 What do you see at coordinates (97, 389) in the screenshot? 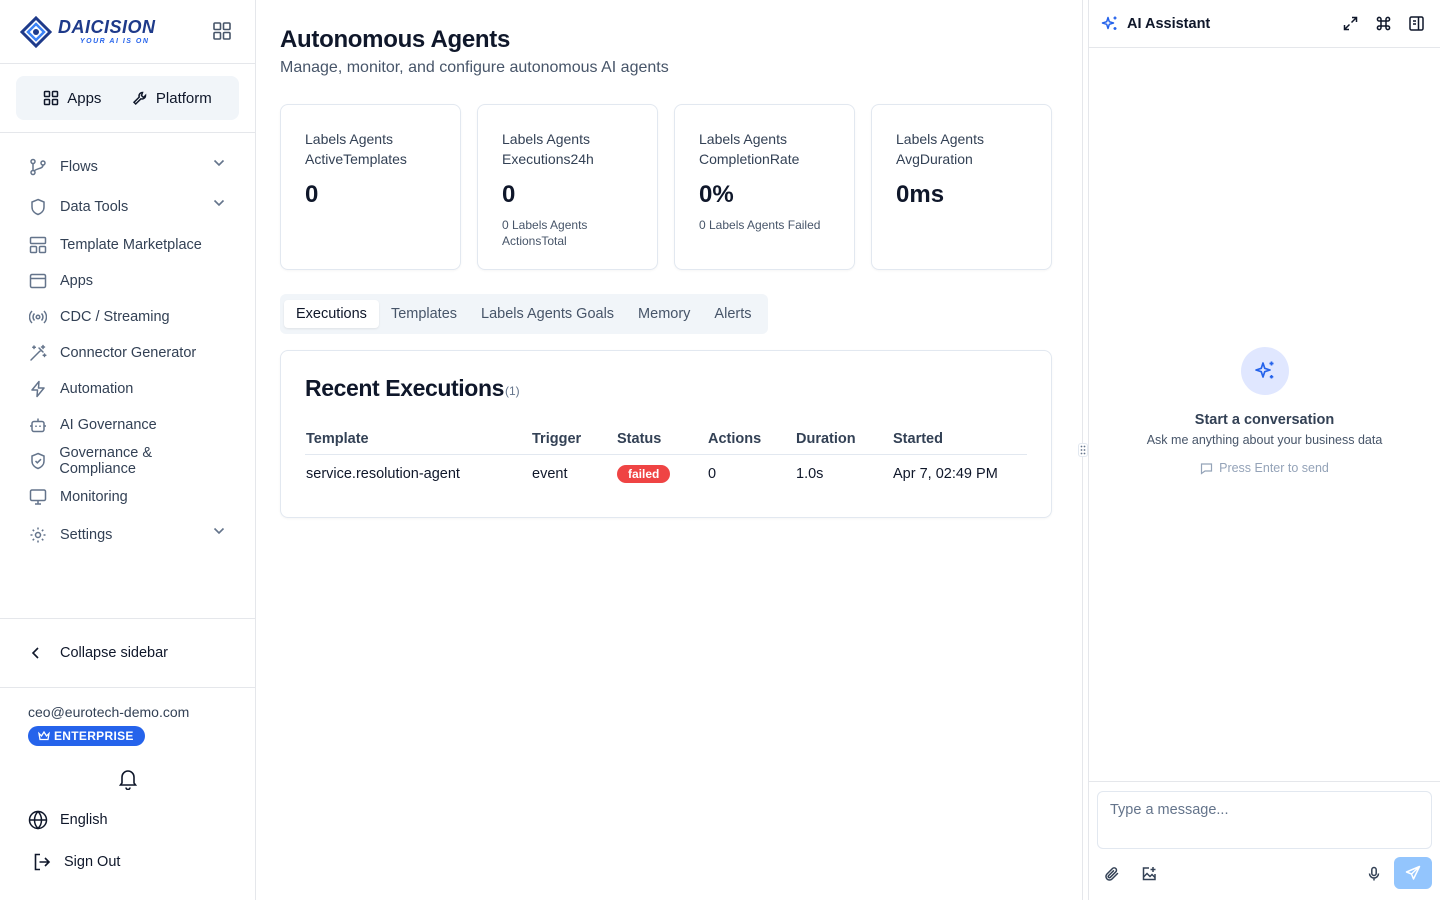
I see `sidebar-item-label: Automation` at bounding box center [97, 389].